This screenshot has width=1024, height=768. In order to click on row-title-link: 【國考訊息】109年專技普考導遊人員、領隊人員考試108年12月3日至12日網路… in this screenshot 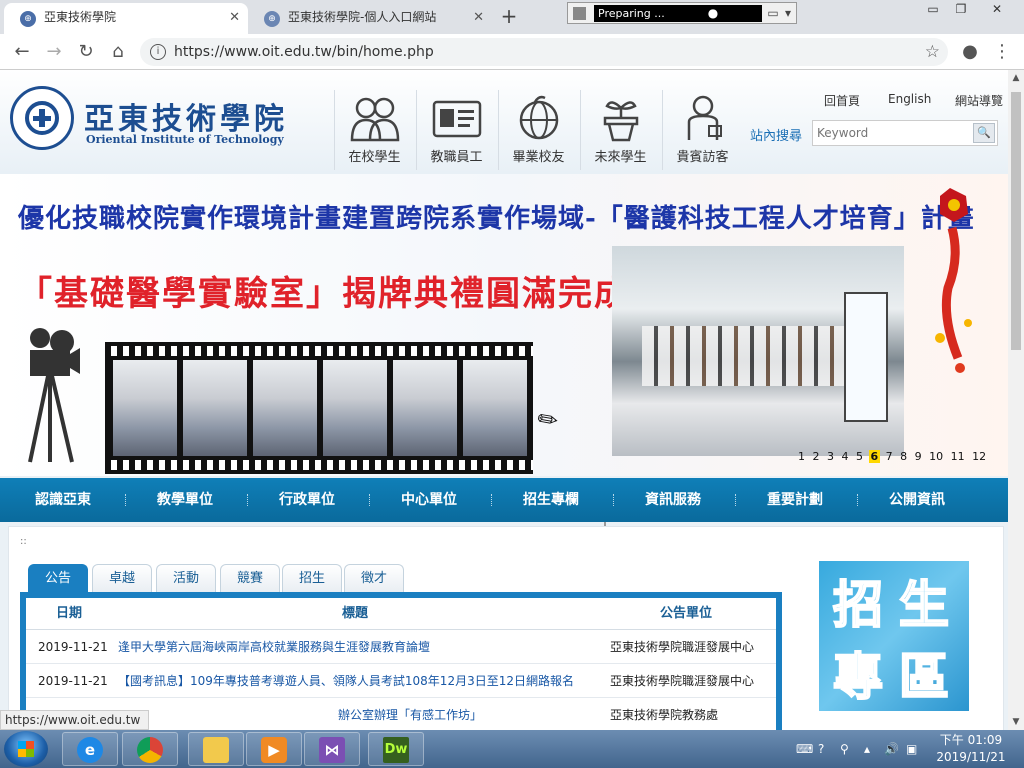, I will do `click(353, 681)`.